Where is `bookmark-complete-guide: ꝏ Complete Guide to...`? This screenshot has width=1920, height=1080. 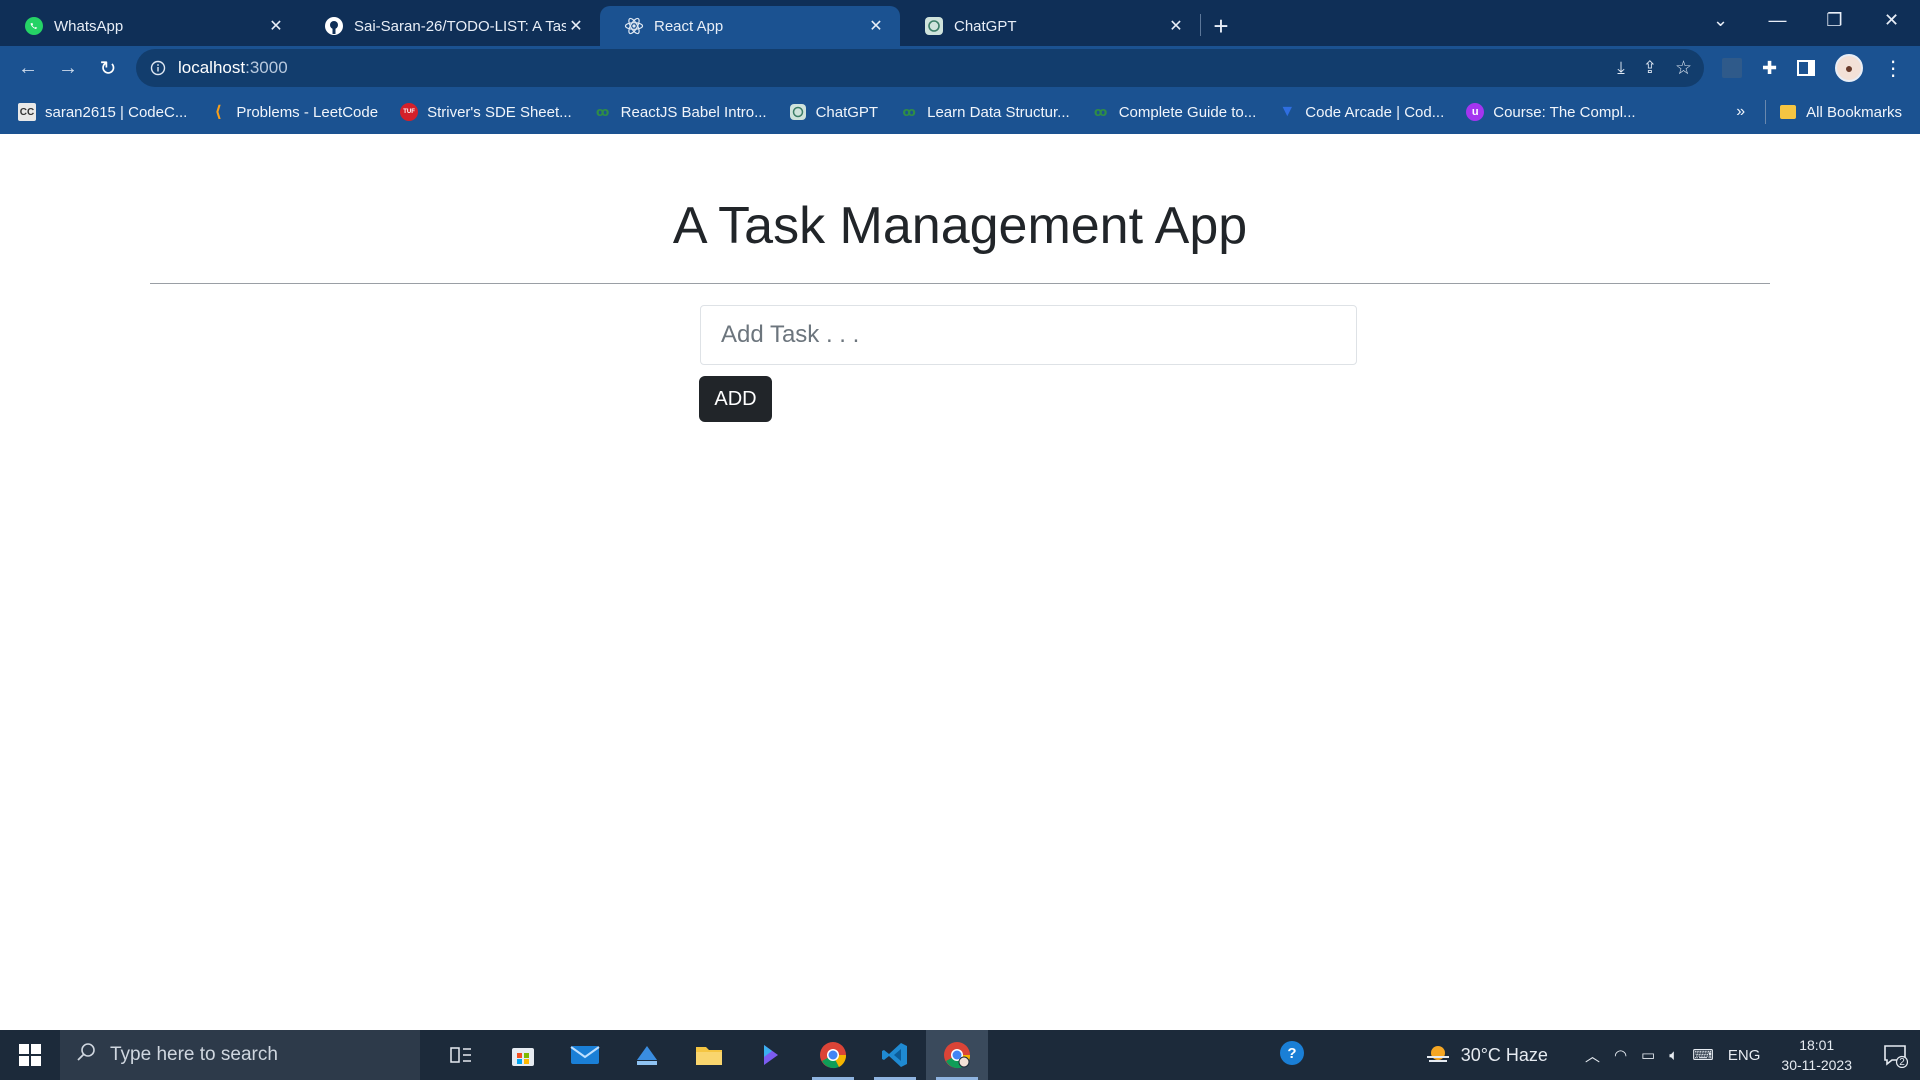 bookmark-complete-guide: ꝏ Complete Guide to... is located at coordinates (1174, 112).